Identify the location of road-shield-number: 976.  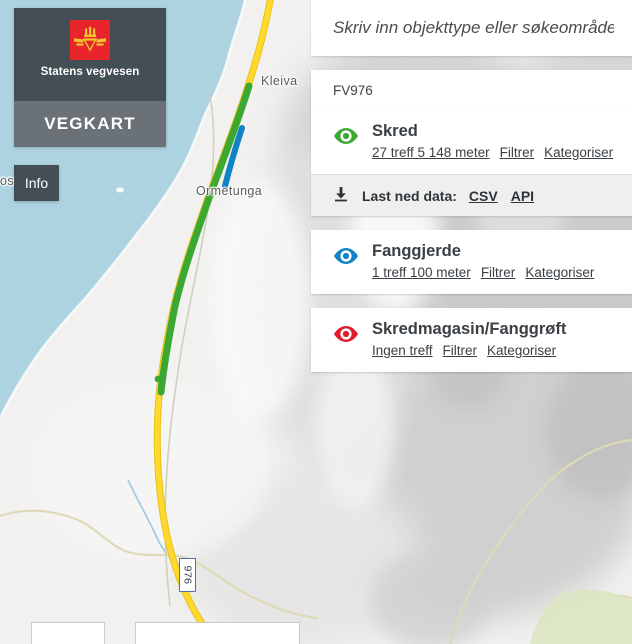
(187, 575).